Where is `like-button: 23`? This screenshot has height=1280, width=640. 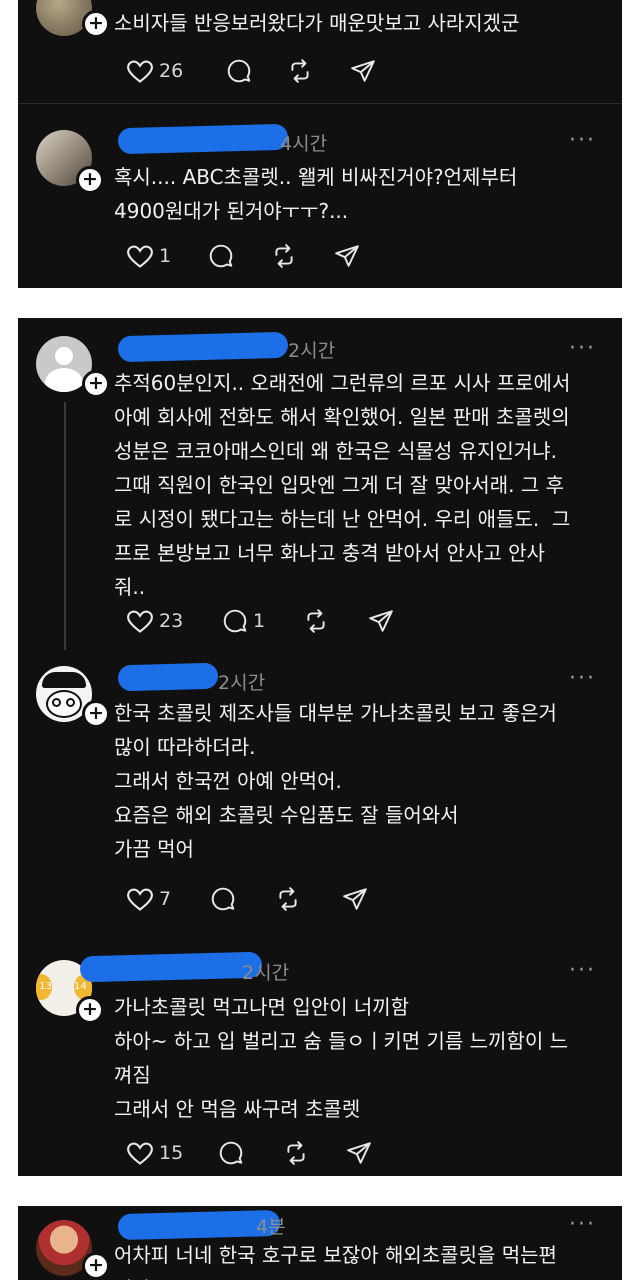
like-button: 23 is located at coordinates (154, 621).